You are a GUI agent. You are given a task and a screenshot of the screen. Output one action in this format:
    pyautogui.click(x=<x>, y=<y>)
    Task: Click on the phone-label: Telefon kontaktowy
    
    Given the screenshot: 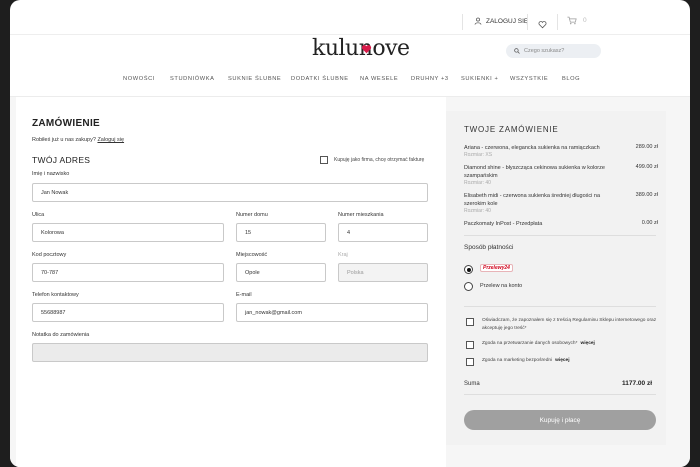 What is the action you would take?
    pyautogui.click(x=55, y=295)
    